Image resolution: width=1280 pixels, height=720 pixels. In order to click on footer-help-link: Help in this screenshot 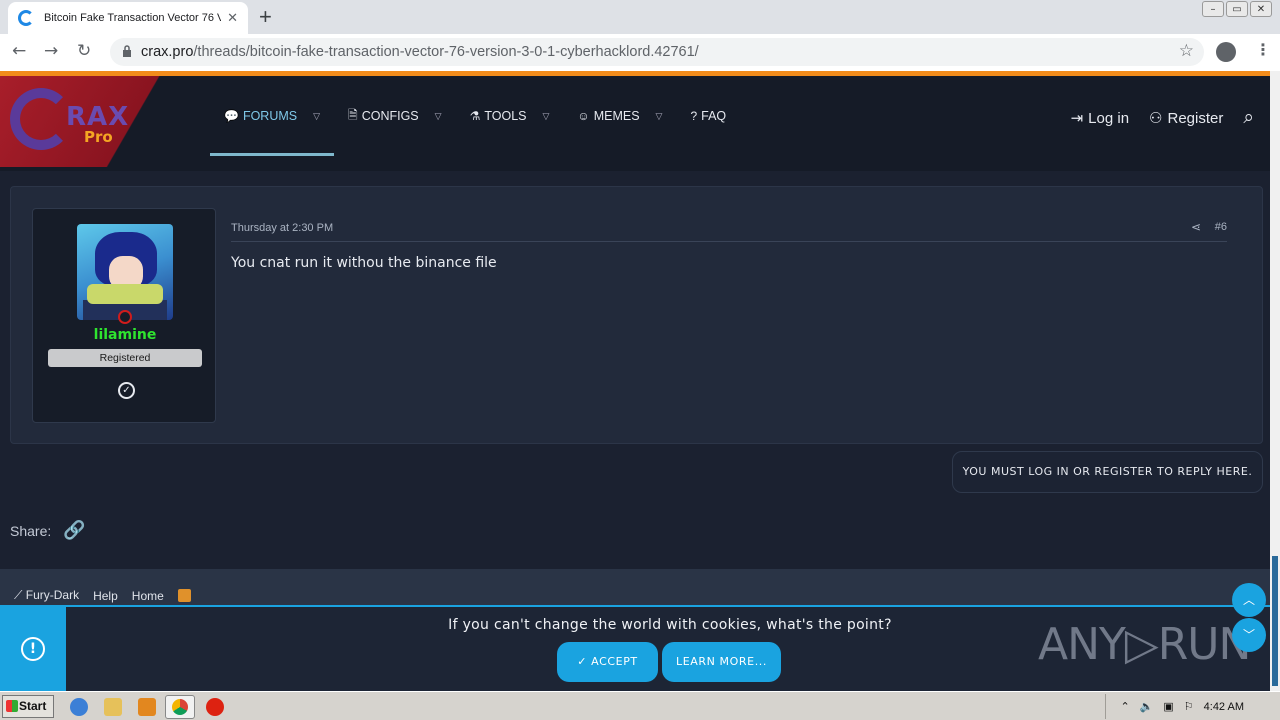, I will do `click(105, 596)`.